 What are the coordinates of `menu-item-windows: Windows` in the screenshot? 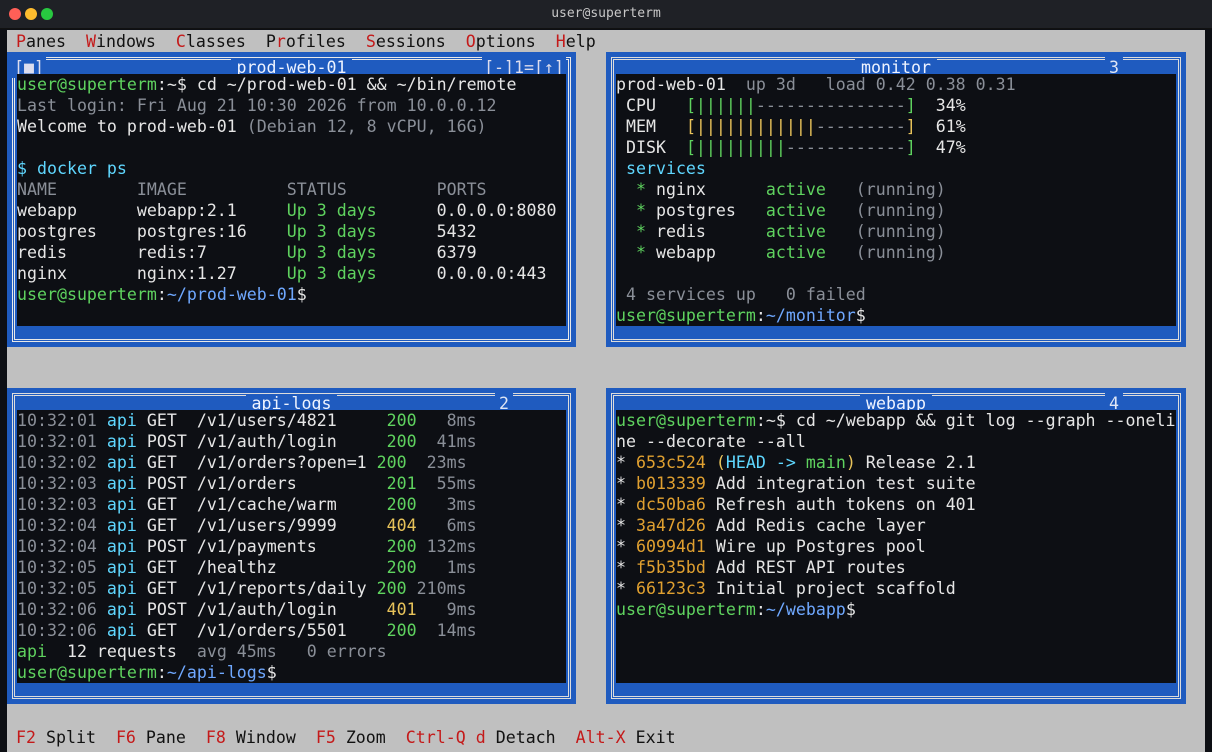 It's located at (121, 41).